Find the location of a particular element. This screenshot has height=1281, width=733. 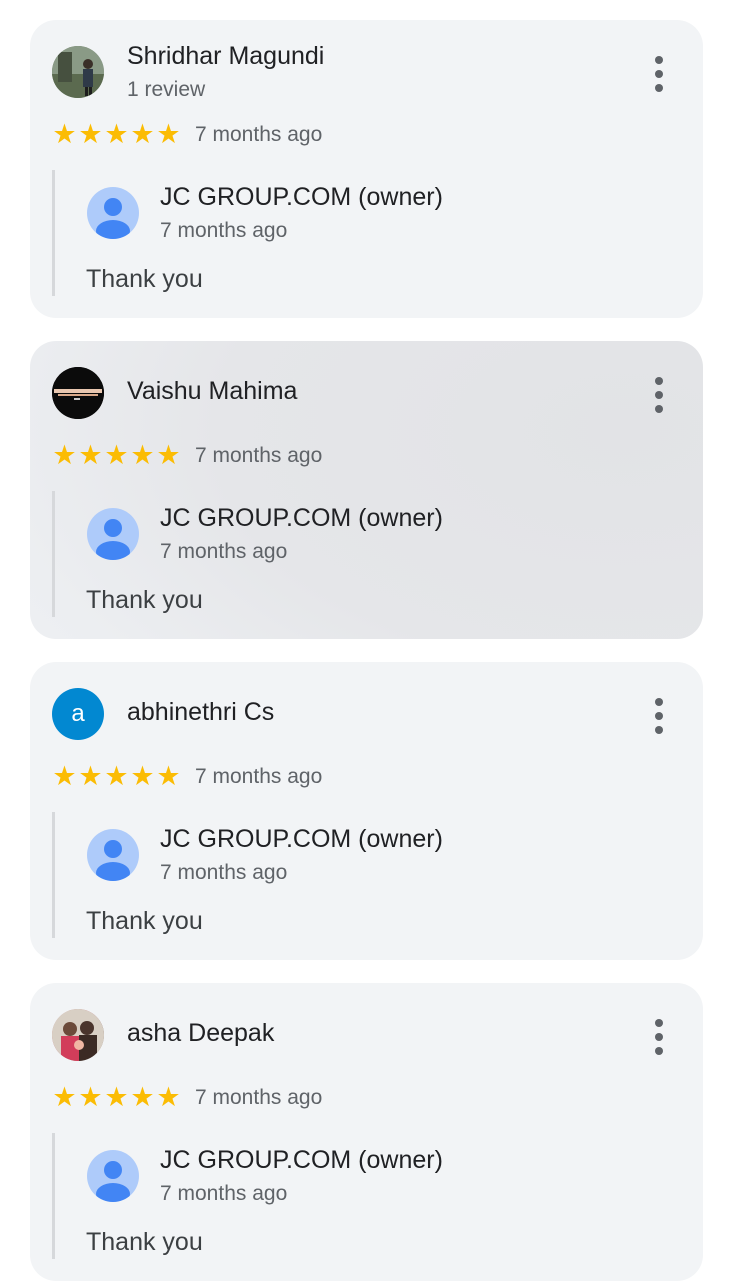

reviewer-name: asha Deepak is located at coordinates (200, 1033).